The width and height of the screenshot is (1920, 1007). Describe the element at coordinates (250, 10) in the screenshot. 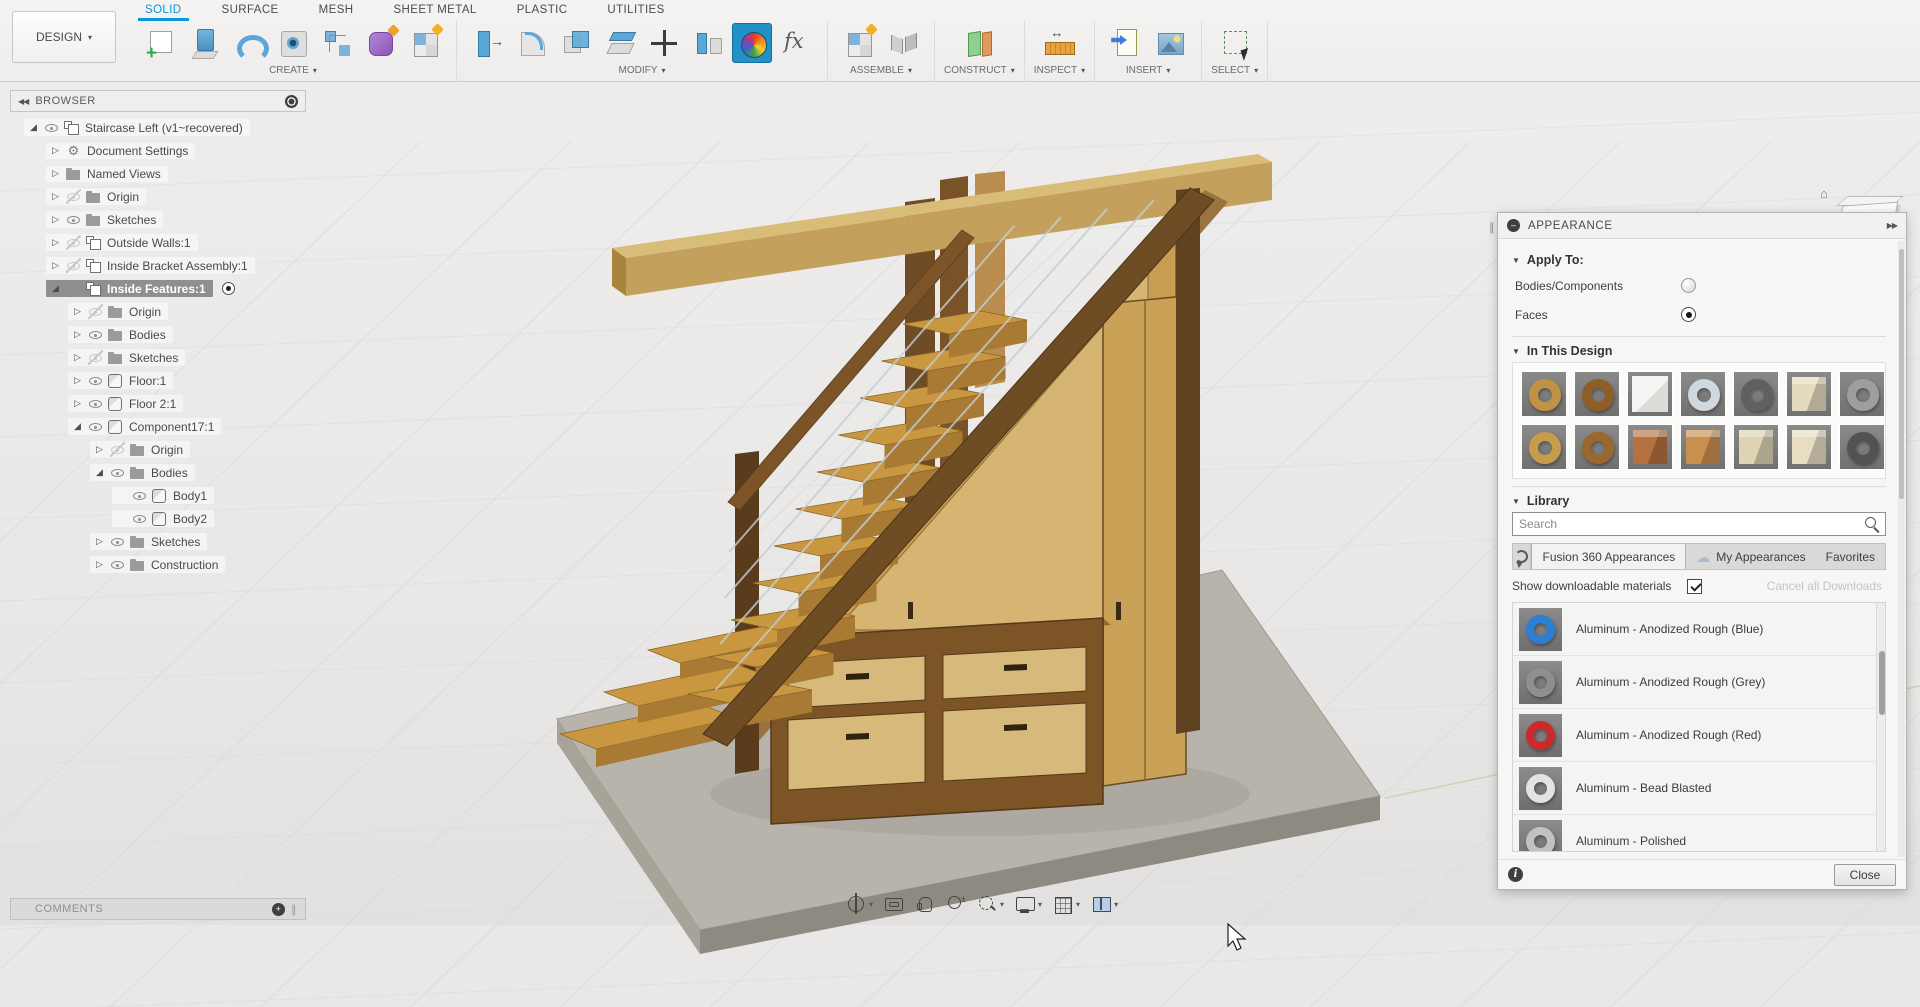

I see `tab-surface: SURFACE` at that location.